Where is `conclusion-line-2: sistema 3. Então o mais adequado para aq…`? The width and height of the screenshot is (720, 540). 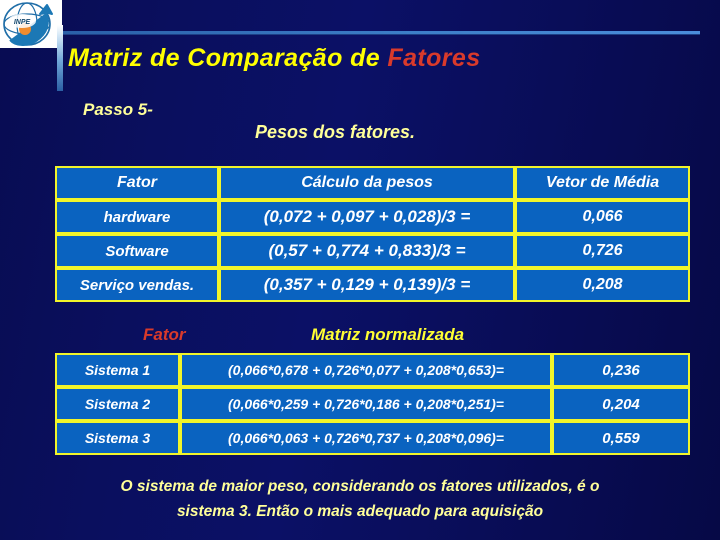 conclusion-line-2: sistema 3. Então o mais adequado para aq… is located at coordinates (360, 511).